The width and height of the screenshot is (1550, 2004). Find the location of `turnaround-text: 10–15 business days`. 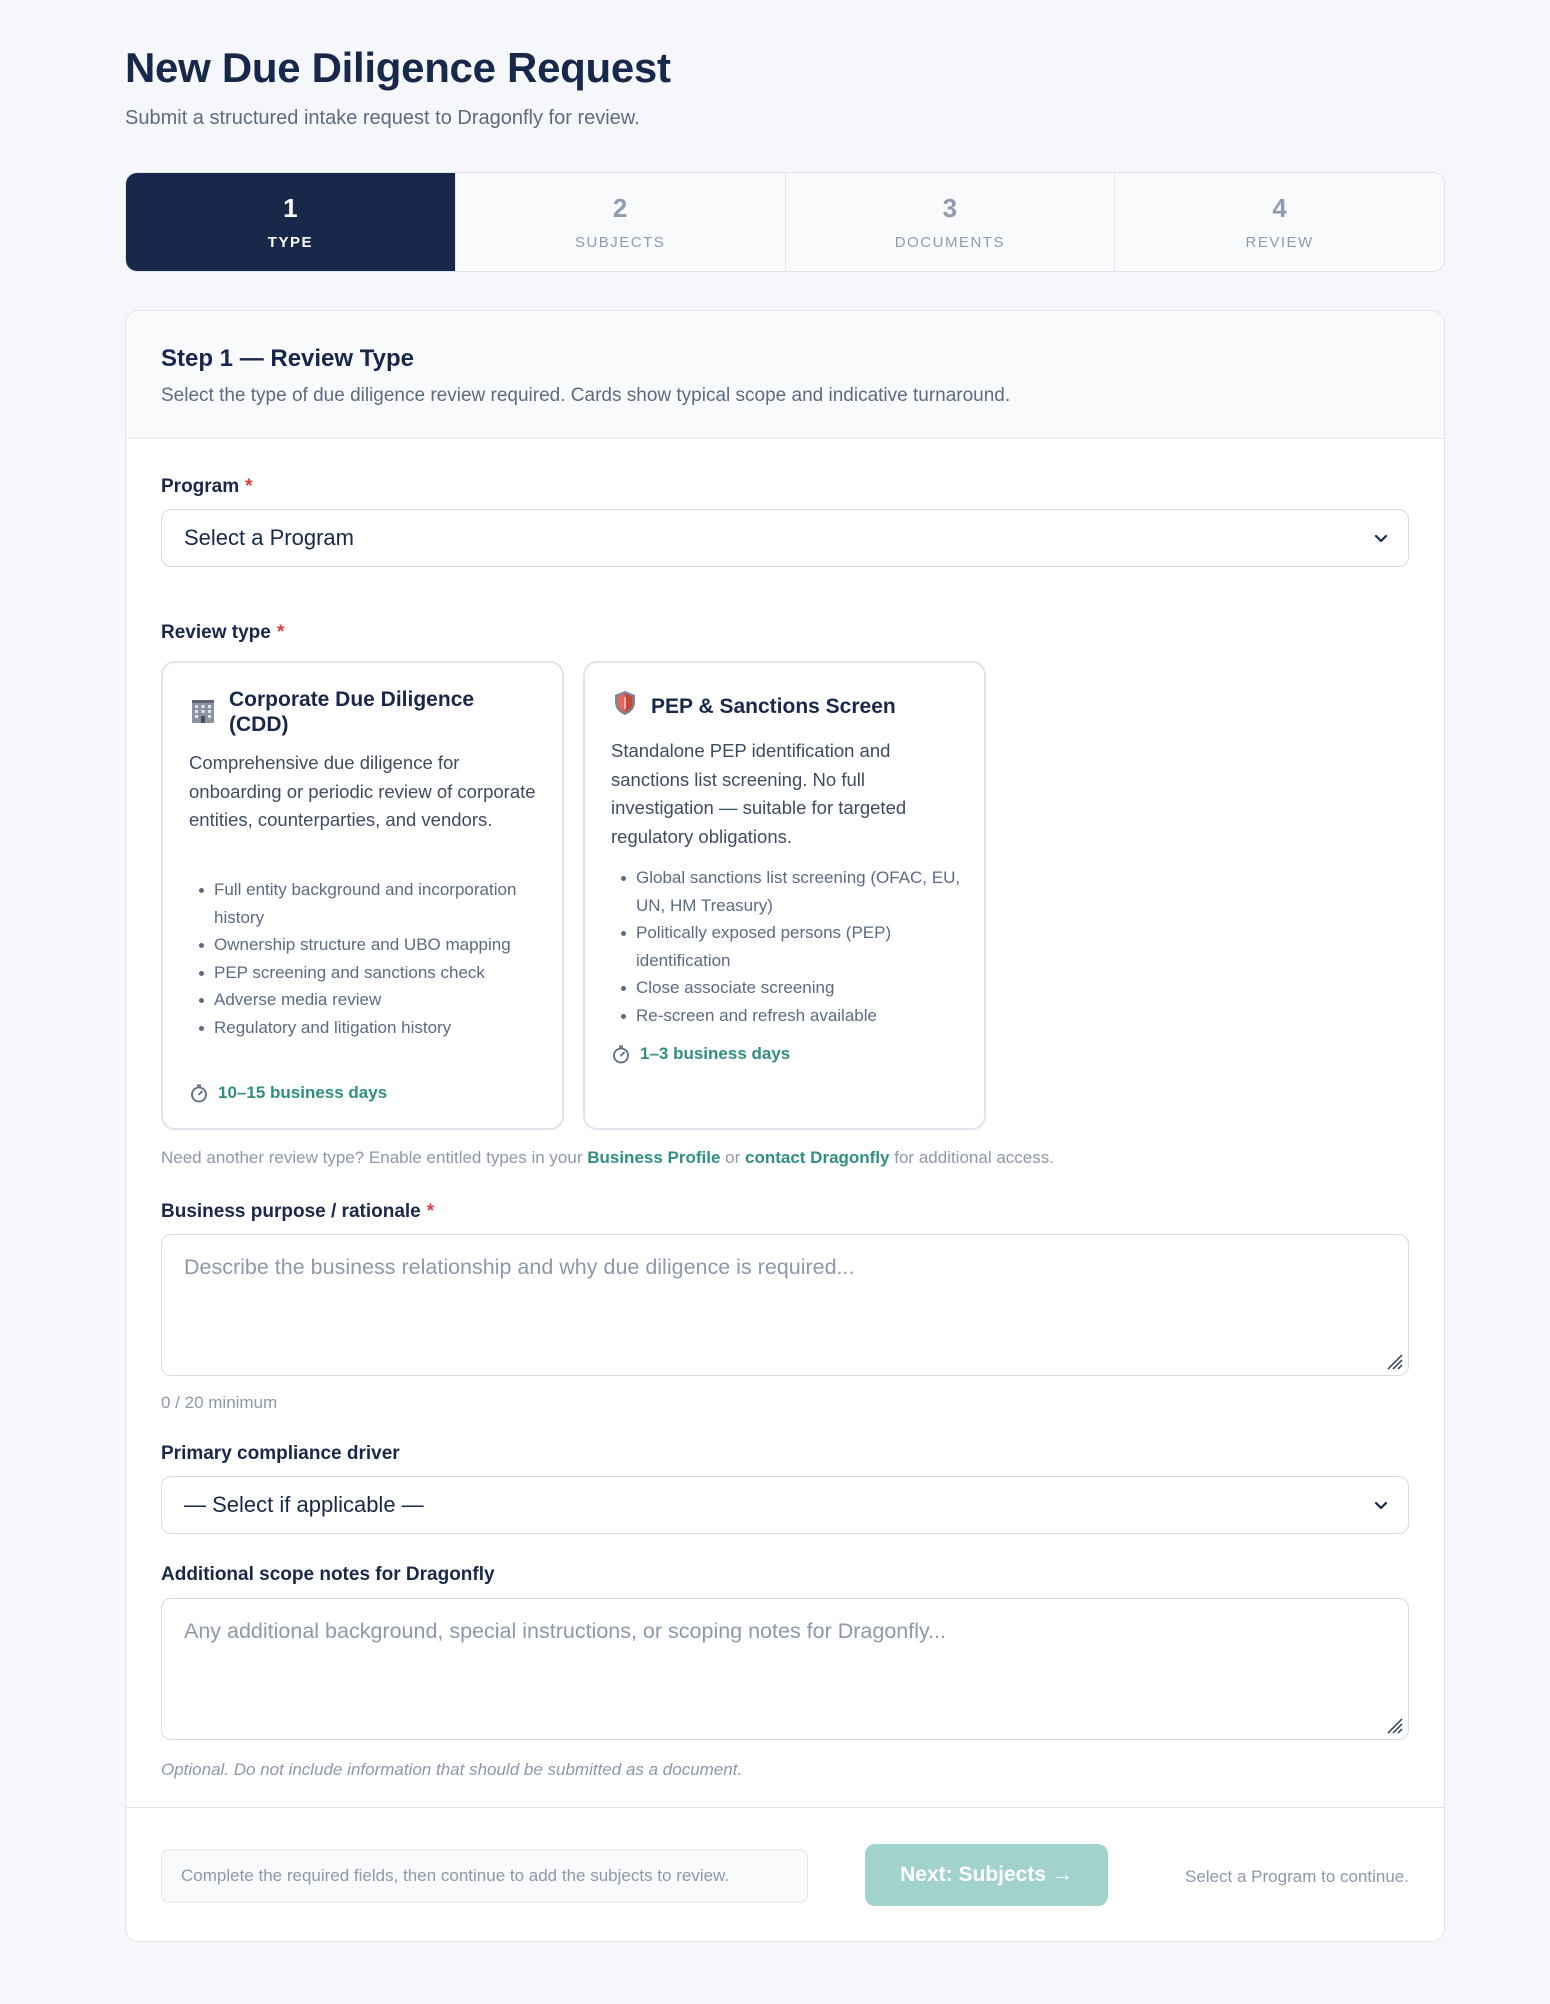

turnaround-text: 10–15 business days is located at coordinates (303, 1092).